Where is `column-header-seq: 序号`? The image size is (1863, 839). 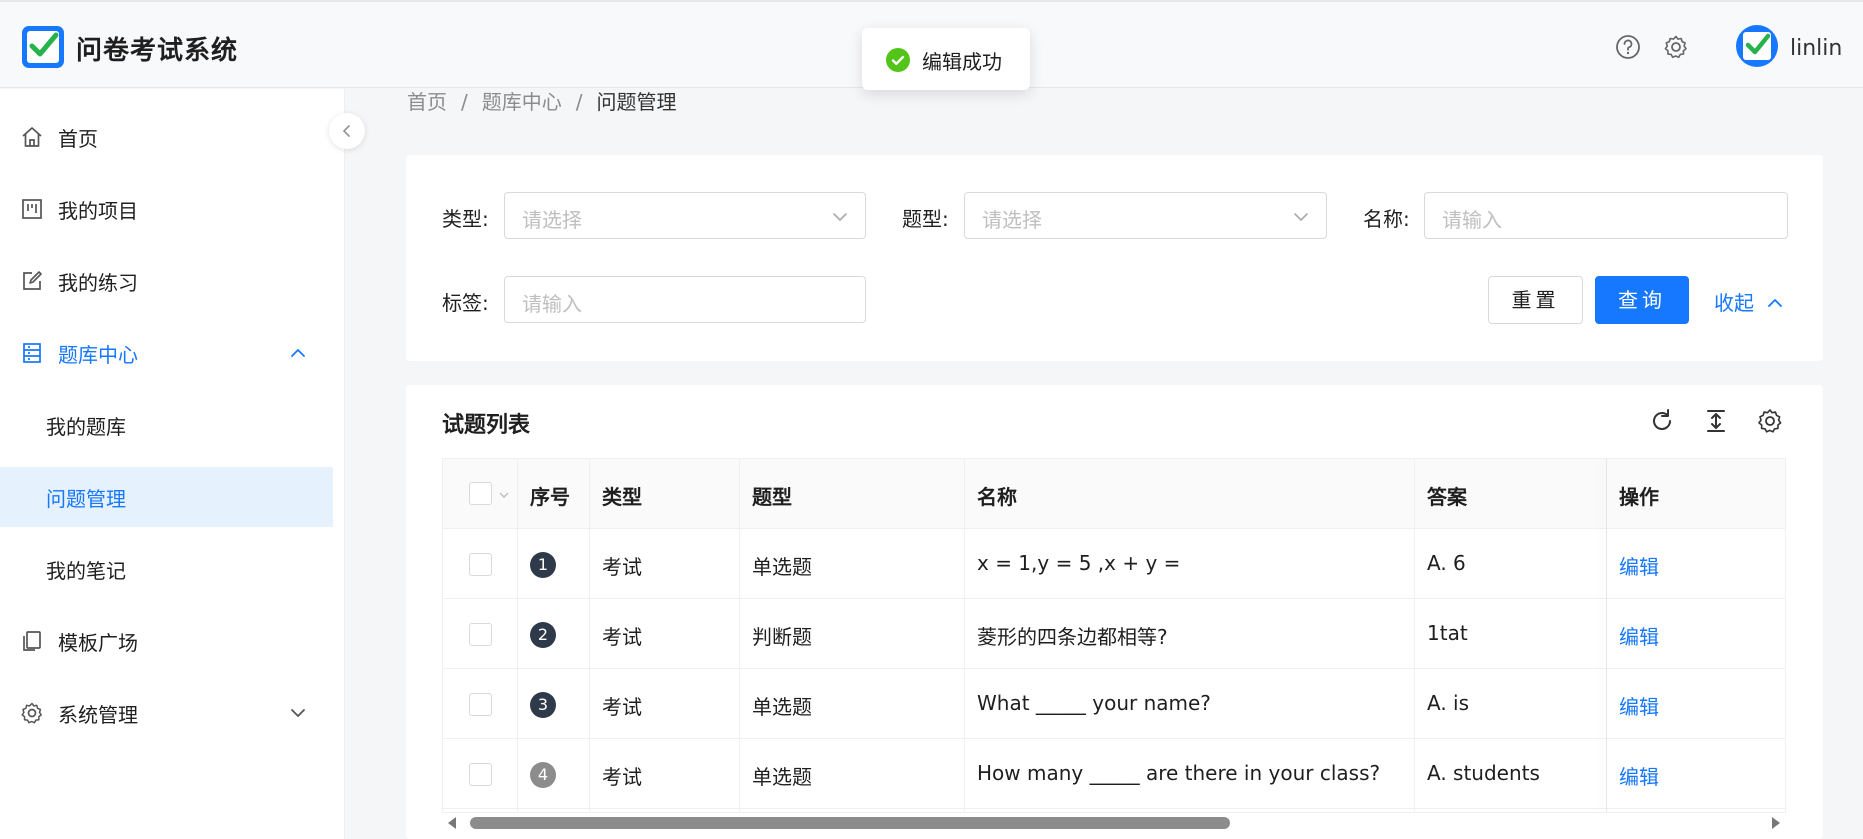
column-header-seq: 序号 is located at coordinates (550, 497).